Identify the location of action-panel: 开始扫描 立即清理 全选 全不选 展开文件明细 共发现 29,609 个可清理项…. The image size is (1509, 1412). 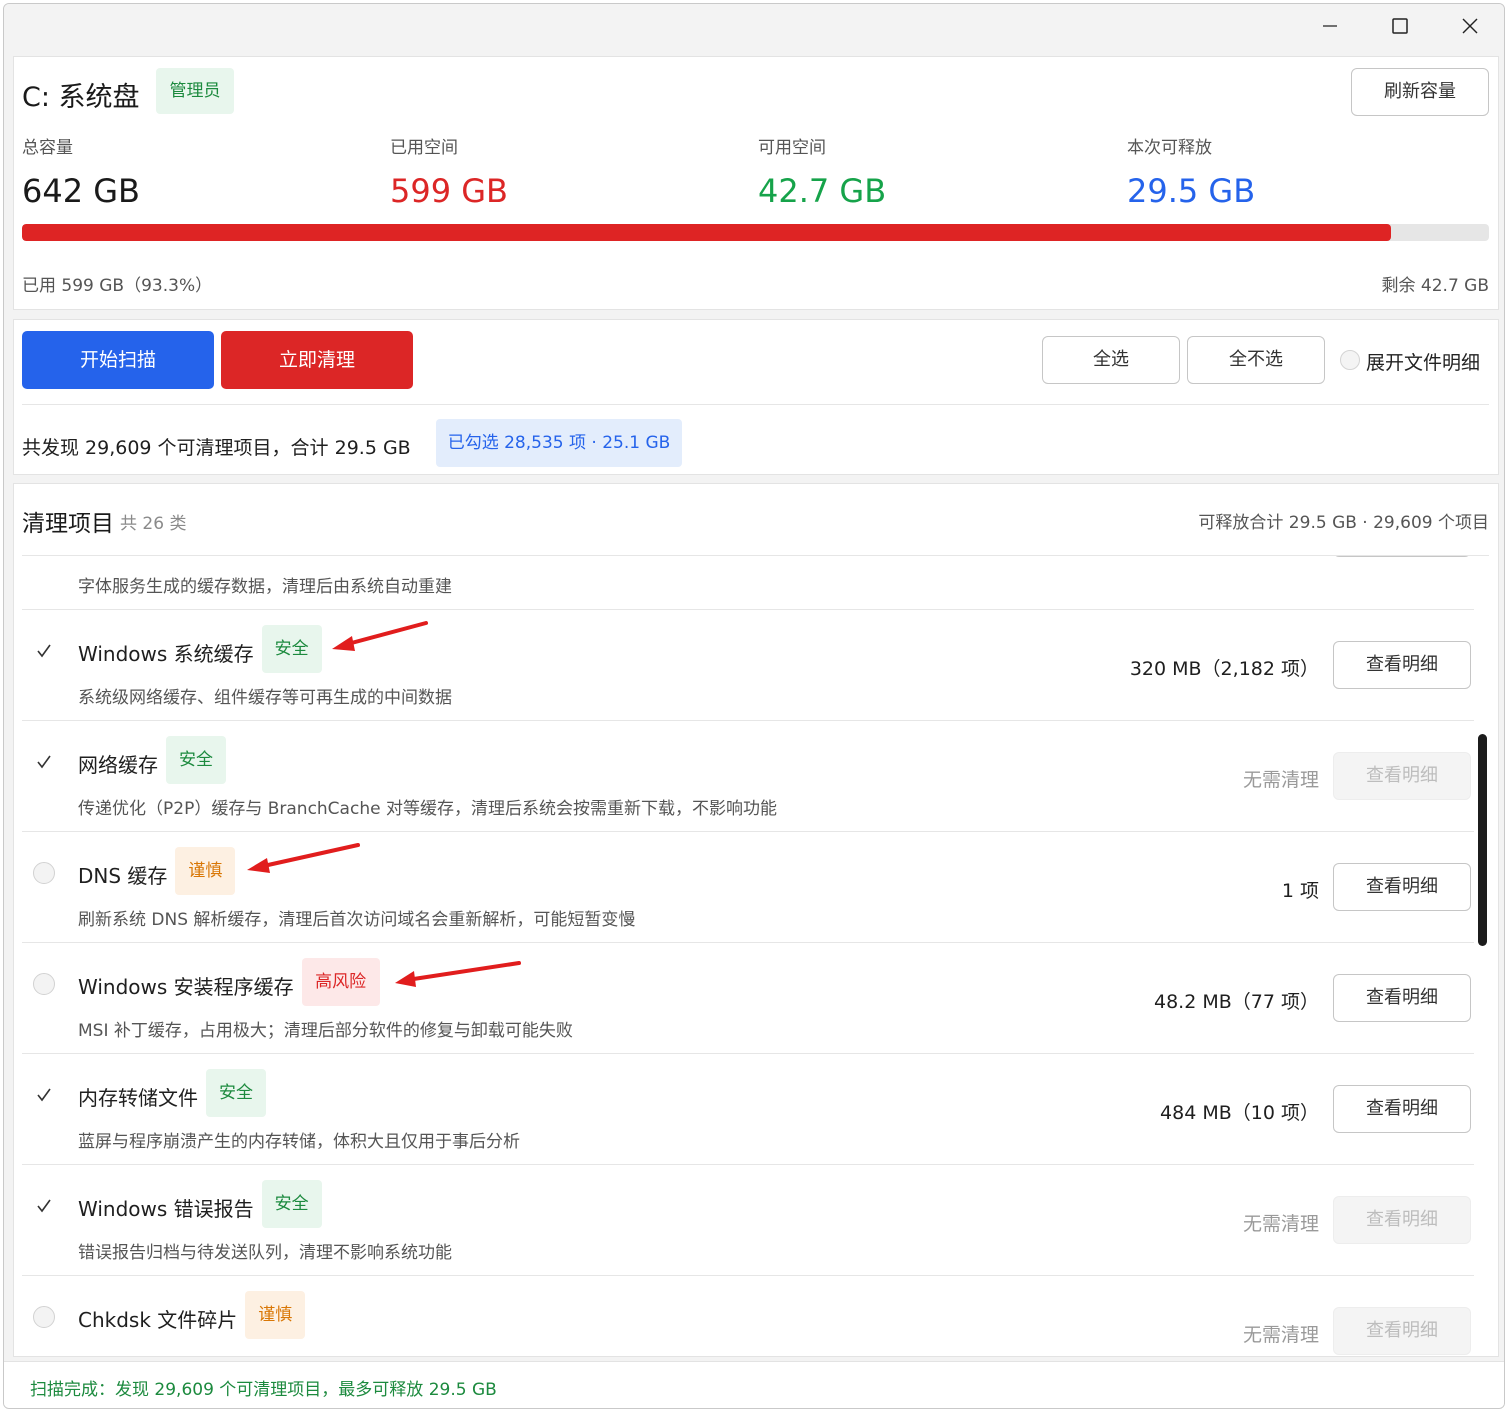
(756, 397).